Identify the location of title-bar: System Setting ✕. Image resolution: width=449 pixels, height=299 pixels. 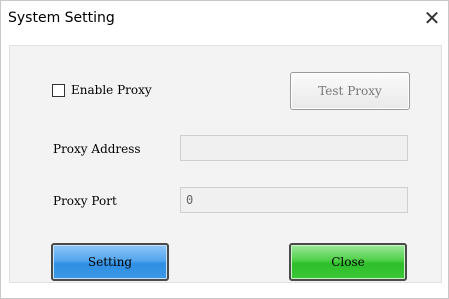
(224, 21).